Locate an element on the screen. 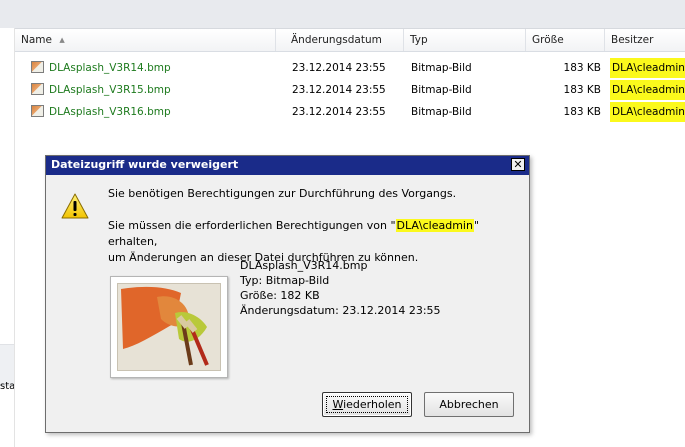  file-thumbnail is located at coordinates (169, 327).